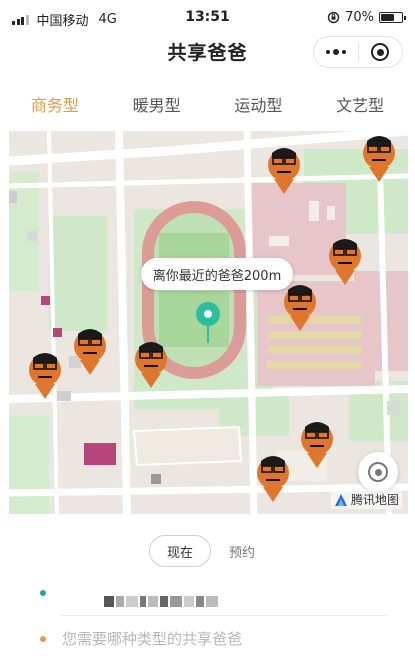 Image resolution: width=415 pixels, height=664 pixels. I want to click on schedule-button: 预约, so click(242, 551).